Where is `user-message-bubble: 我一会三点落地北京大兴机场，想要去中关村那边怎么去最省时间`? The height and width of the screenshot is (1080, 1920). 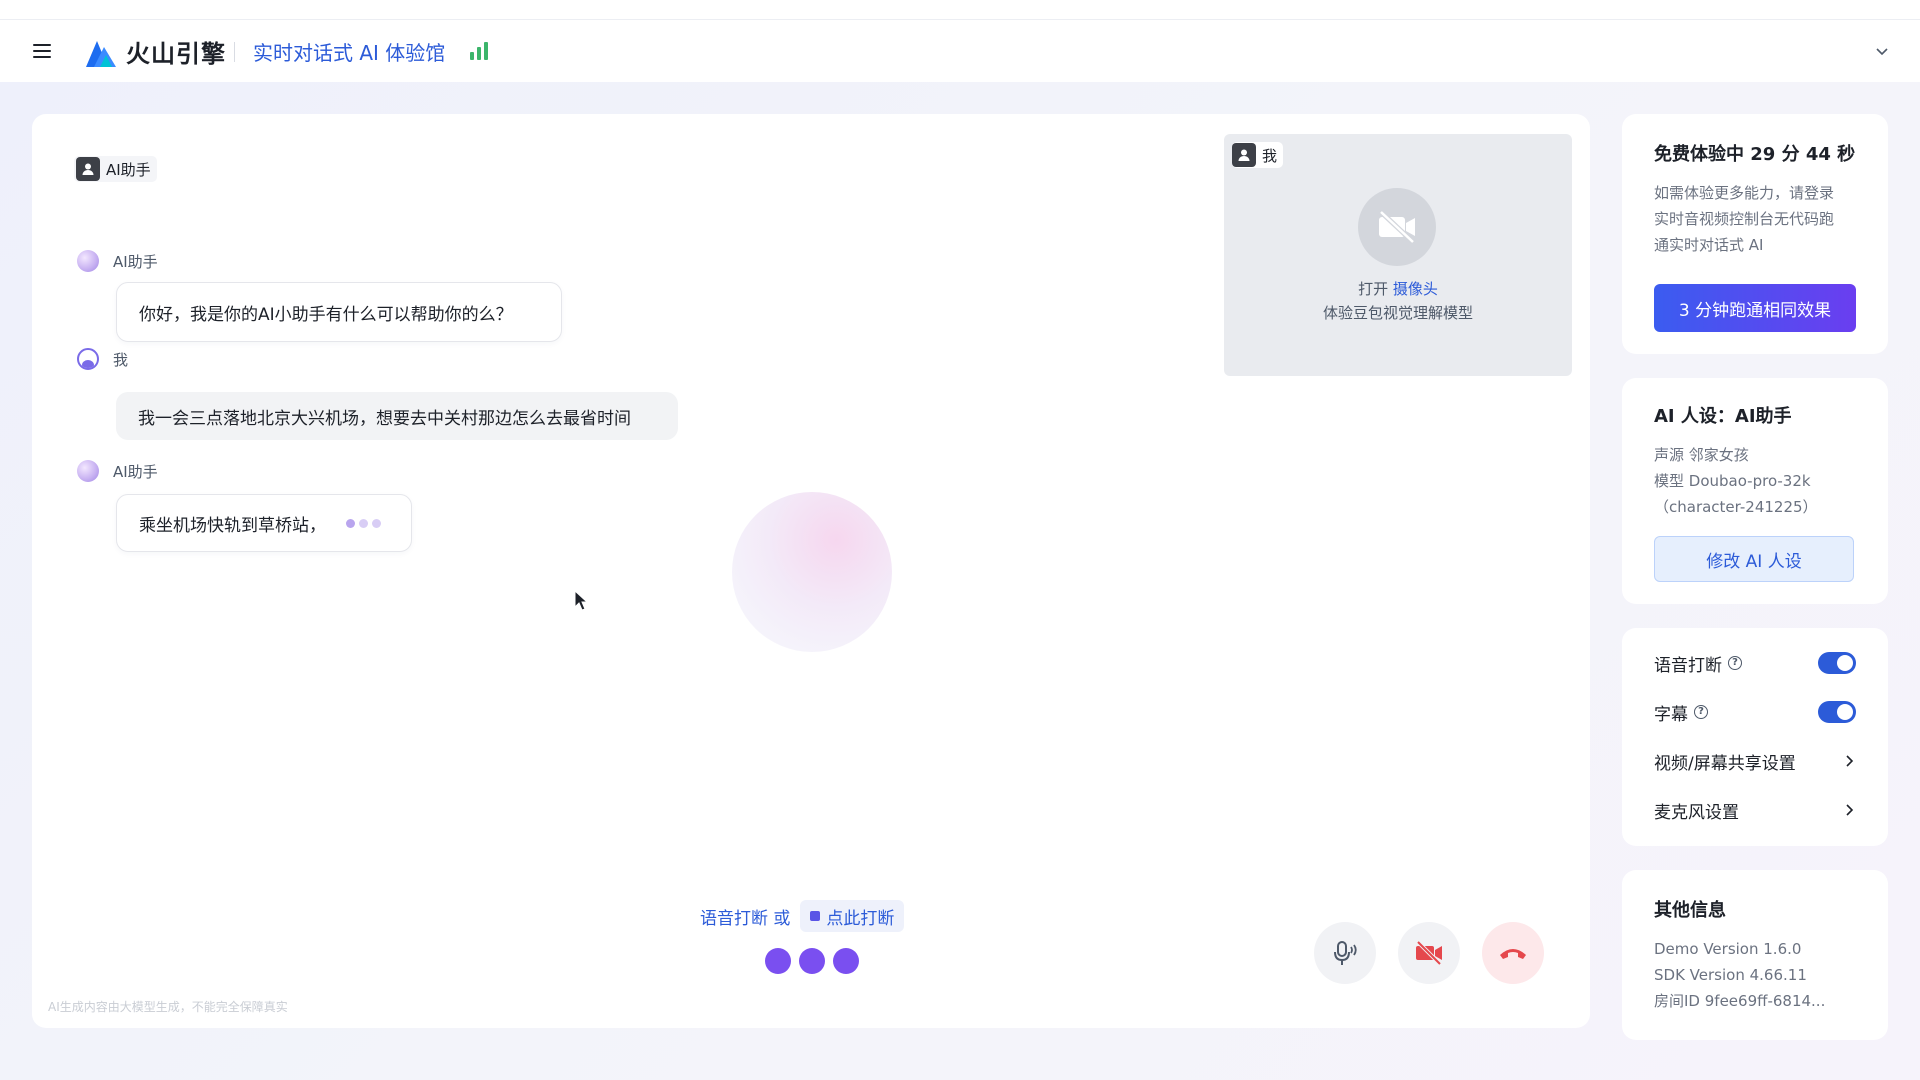
user-message-bubble: 我一会三点落地北京大兴机场，想要去中关村那边怎么去最省时间 is located at coordinates (397, 416).